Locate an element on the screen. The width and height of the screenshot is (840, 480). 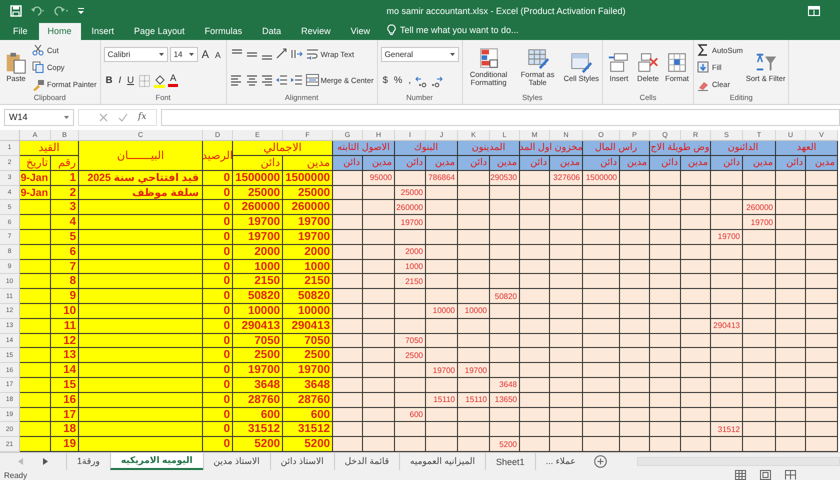
header-cell: الرصيد is located at coordinates (218, 155).